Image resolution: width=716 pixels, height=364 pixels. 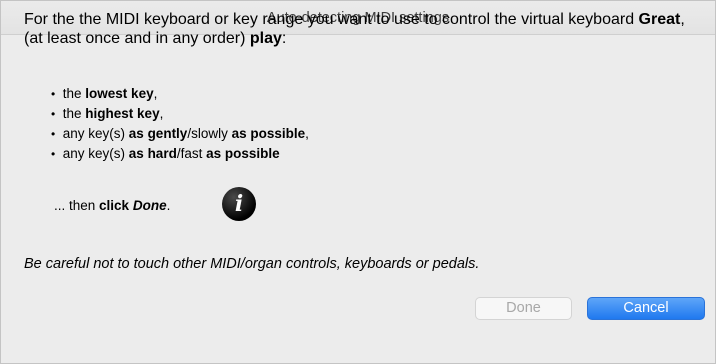 What do you see at coordinates (152, 153) in the screenshot?
I see `list-item-bold: as hard` at bounding box center [152, 153].